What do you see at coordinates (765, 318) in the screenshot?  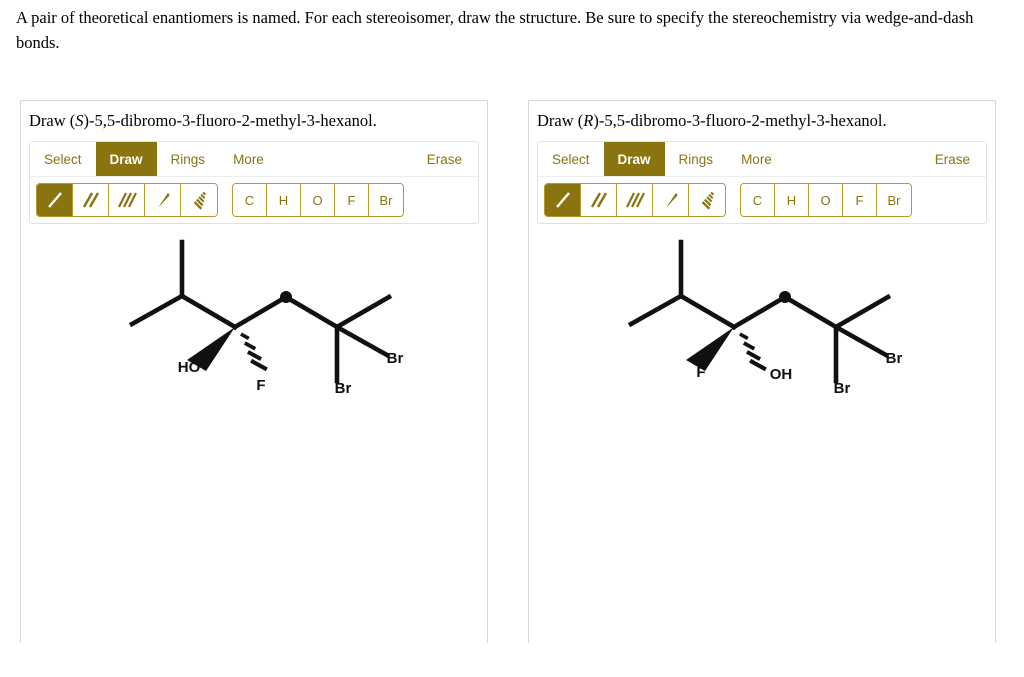 I see `molecule-structure-r: F OH Br Br` at bounding box center [765, 318].